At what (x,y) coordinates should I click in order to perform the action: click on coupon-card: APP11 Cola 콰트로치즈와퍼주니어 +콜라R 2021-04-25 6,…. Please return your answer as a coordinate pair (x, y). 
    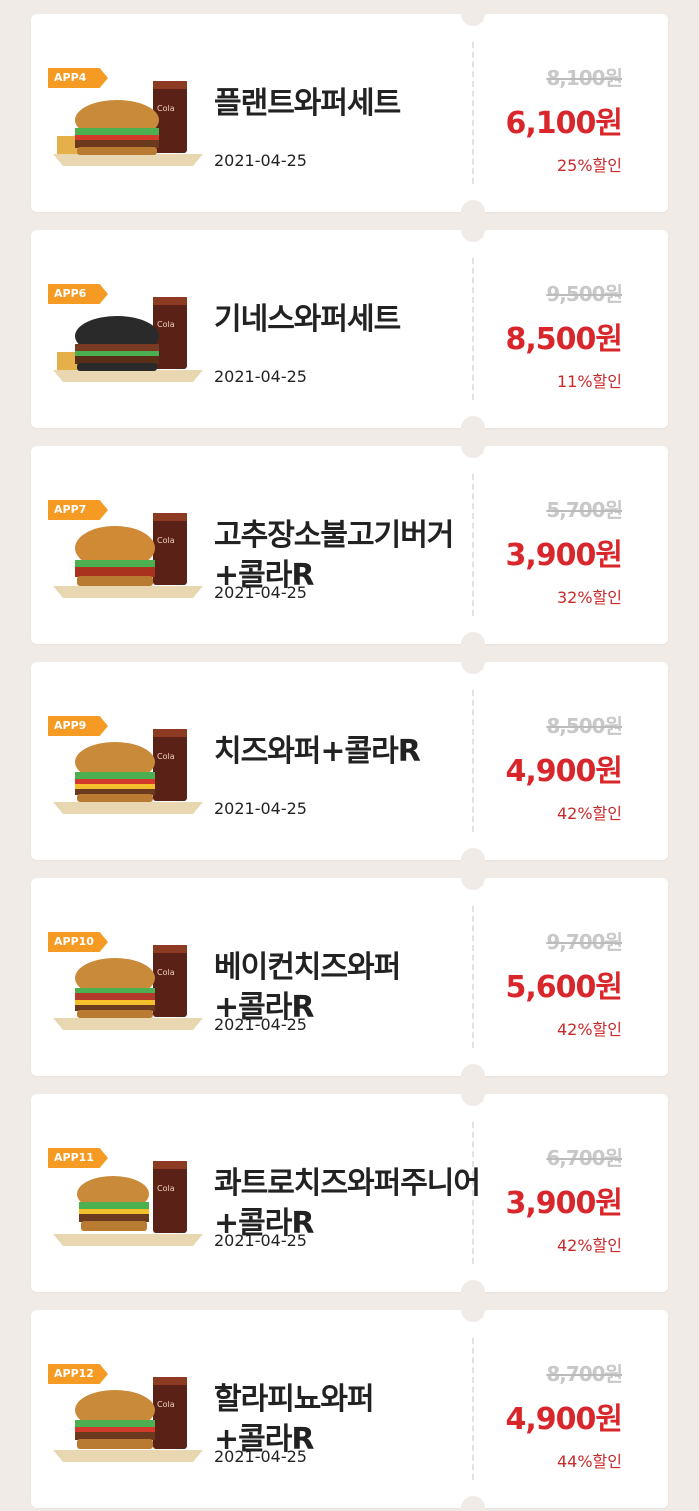
    Looking at the image, I should click on (349, 1193).